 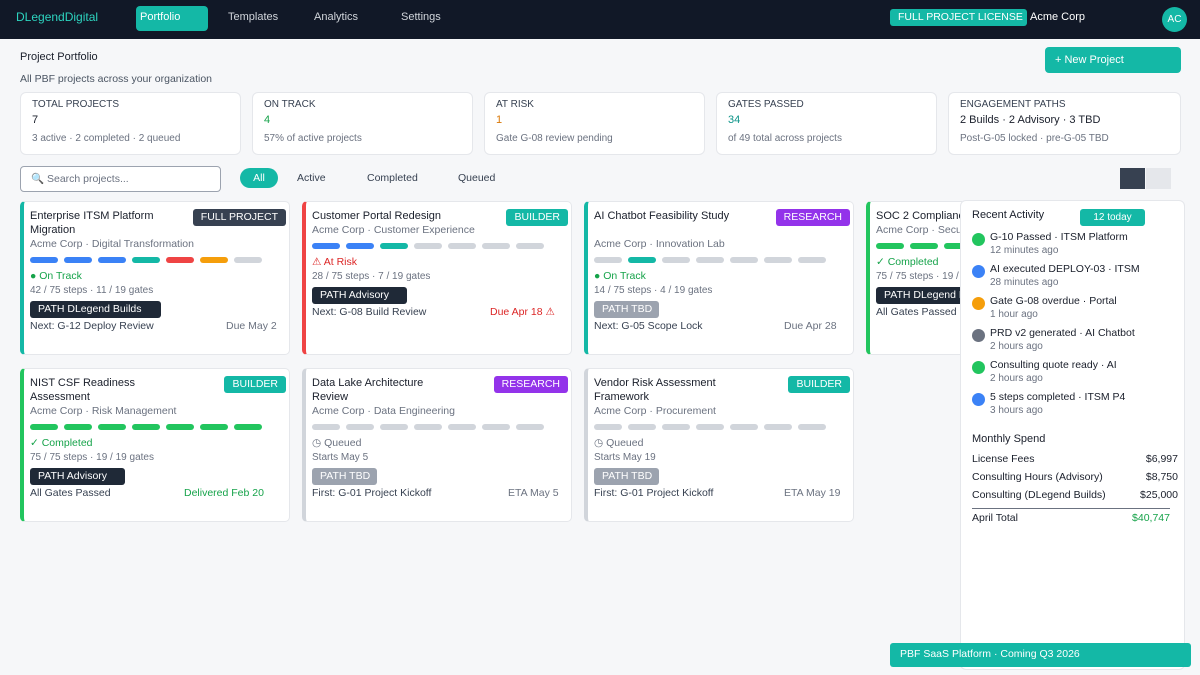 What do you see at coordinates (1039, 495) in the screenshot?
I see `spend-label: Consulting (DLegend Builds)` at bounding box center [1039, 495].